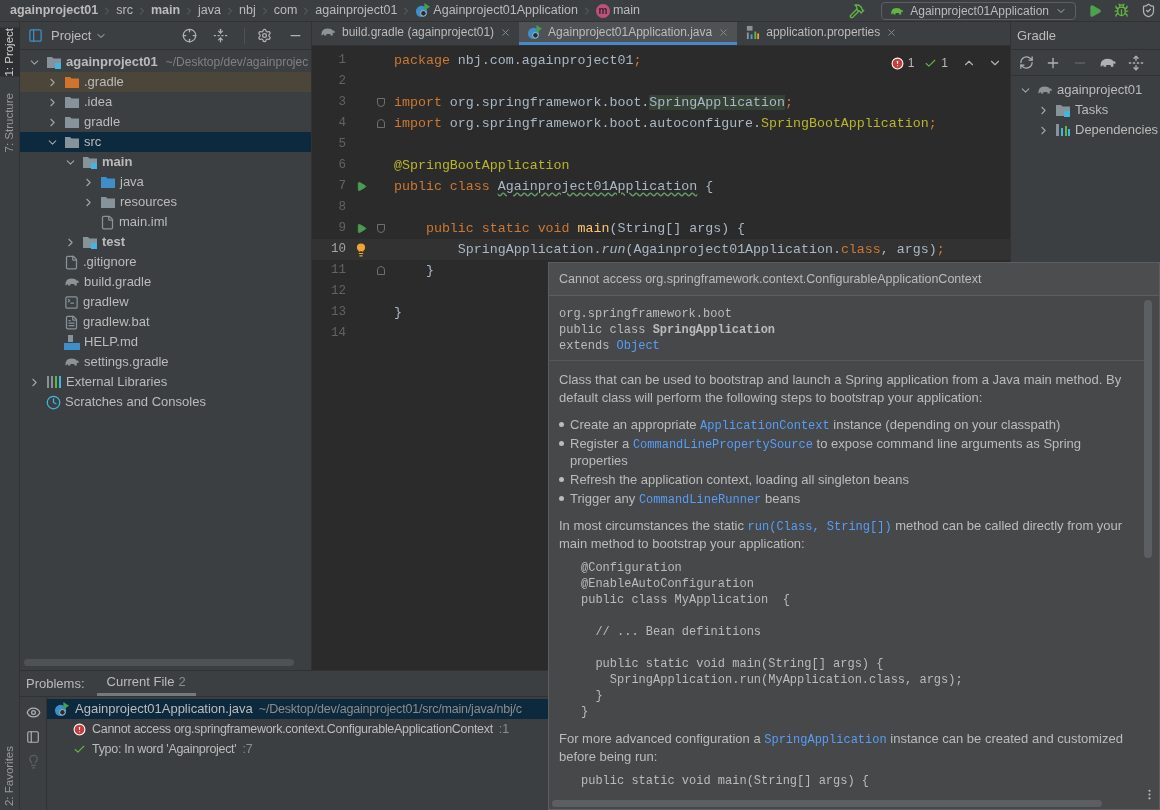 The height and width of the screenshot is (810, 1160). Describe the element at coordinates (93, 142) in the screenshot. I see `item-label: src` at that location.